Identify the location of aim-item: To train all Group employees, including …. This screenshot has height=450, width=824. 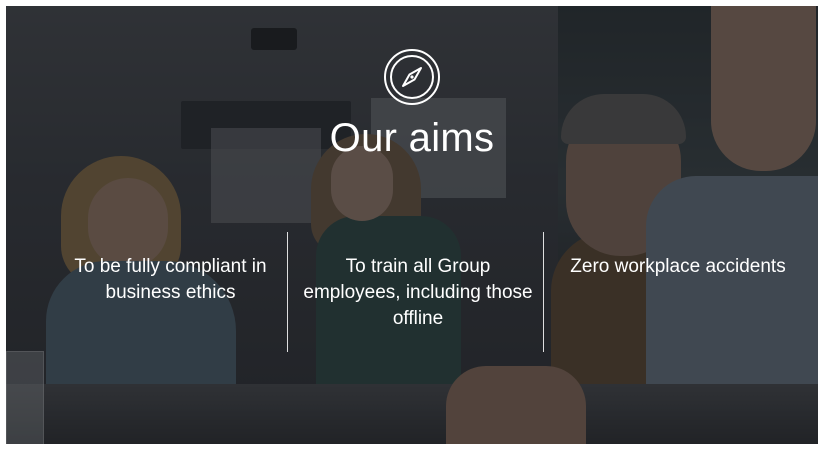
(418, 292).